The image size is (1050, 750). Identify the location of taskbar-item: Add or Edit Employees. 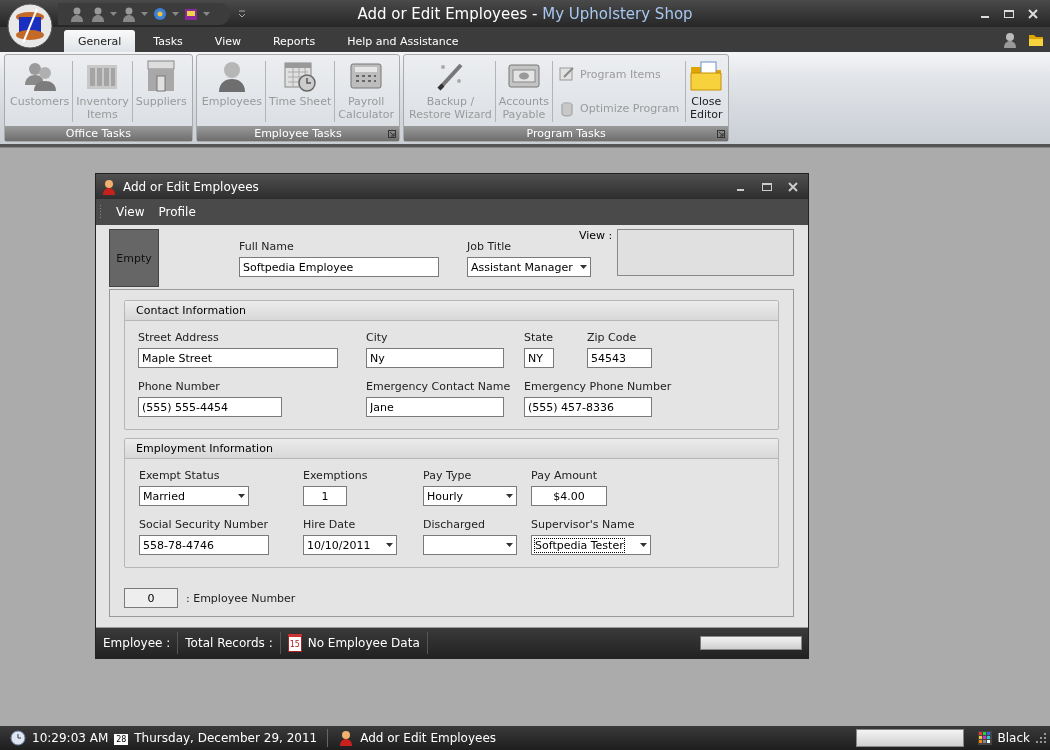
(428, 738).